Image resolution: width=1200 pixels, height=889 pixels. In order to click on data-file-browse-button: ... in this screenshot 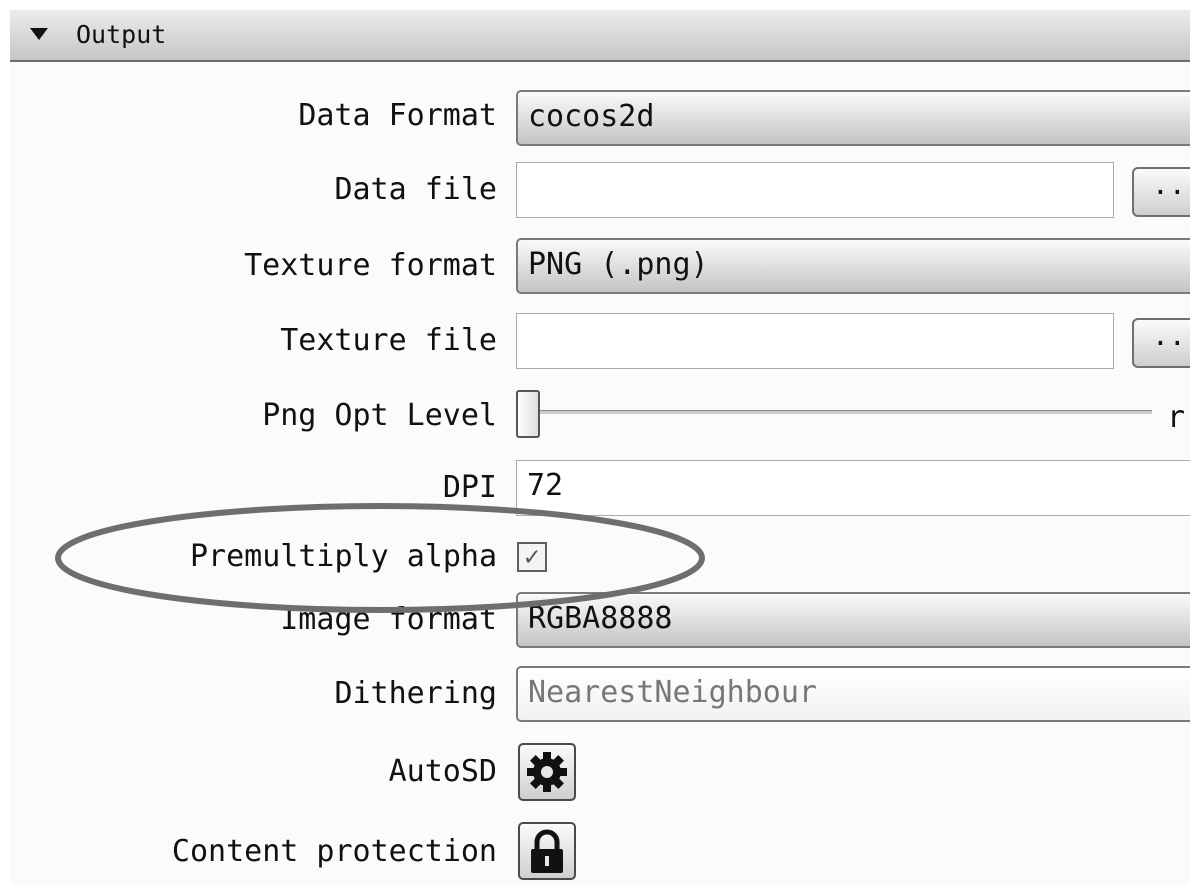, I will do `click(1161, 192)`.